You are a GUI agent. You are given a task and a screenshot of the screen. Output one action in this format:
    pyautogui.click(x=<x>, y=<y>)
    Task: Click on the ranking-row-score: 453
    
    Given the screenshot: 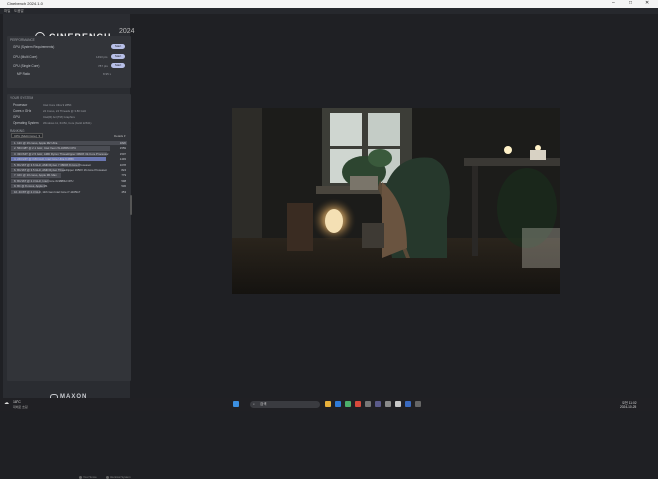 What is the action you would take?
    pyautogui.click(x=123, y=191)
    